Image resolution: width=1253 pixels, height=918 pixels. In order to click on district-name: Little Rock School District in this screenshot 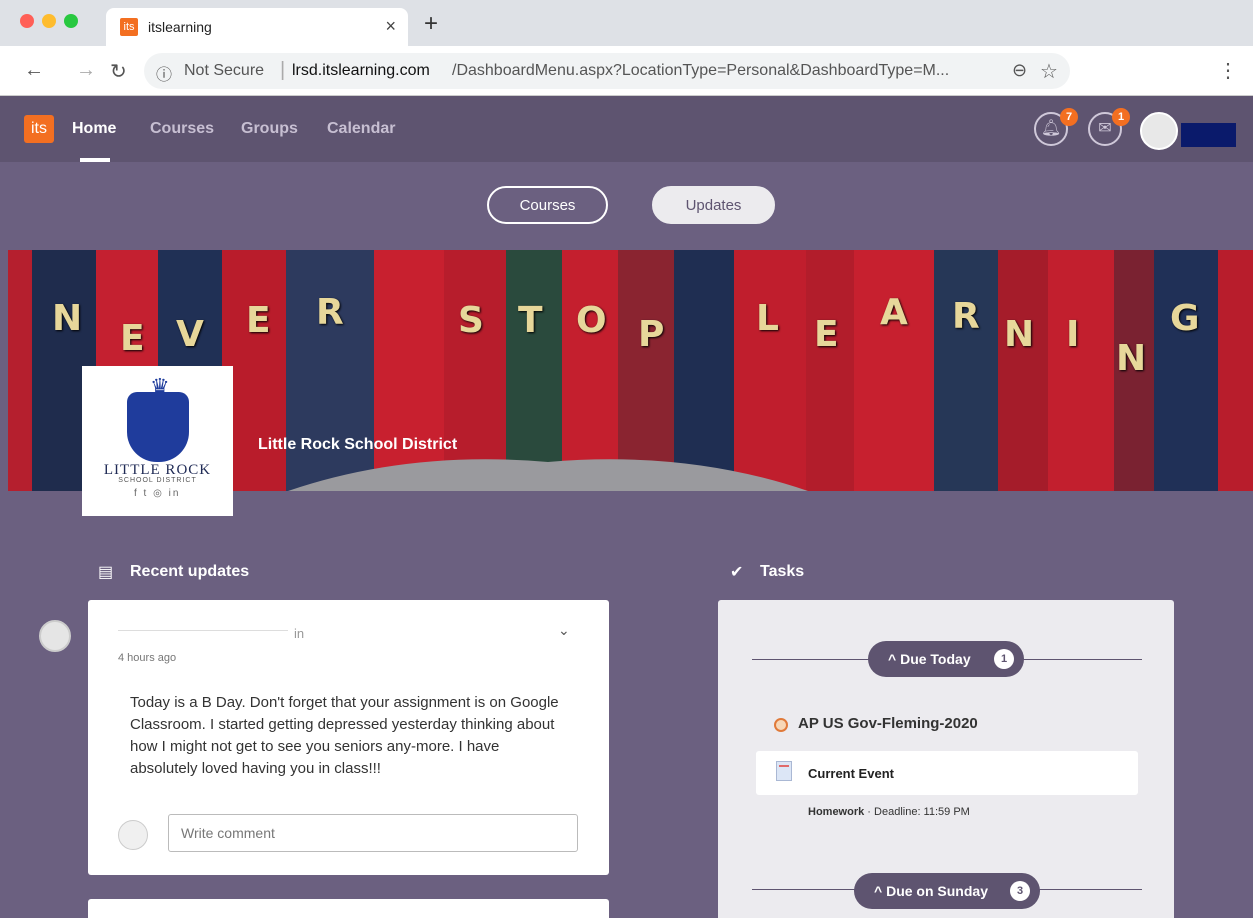, I will do `click(358, 444)`.